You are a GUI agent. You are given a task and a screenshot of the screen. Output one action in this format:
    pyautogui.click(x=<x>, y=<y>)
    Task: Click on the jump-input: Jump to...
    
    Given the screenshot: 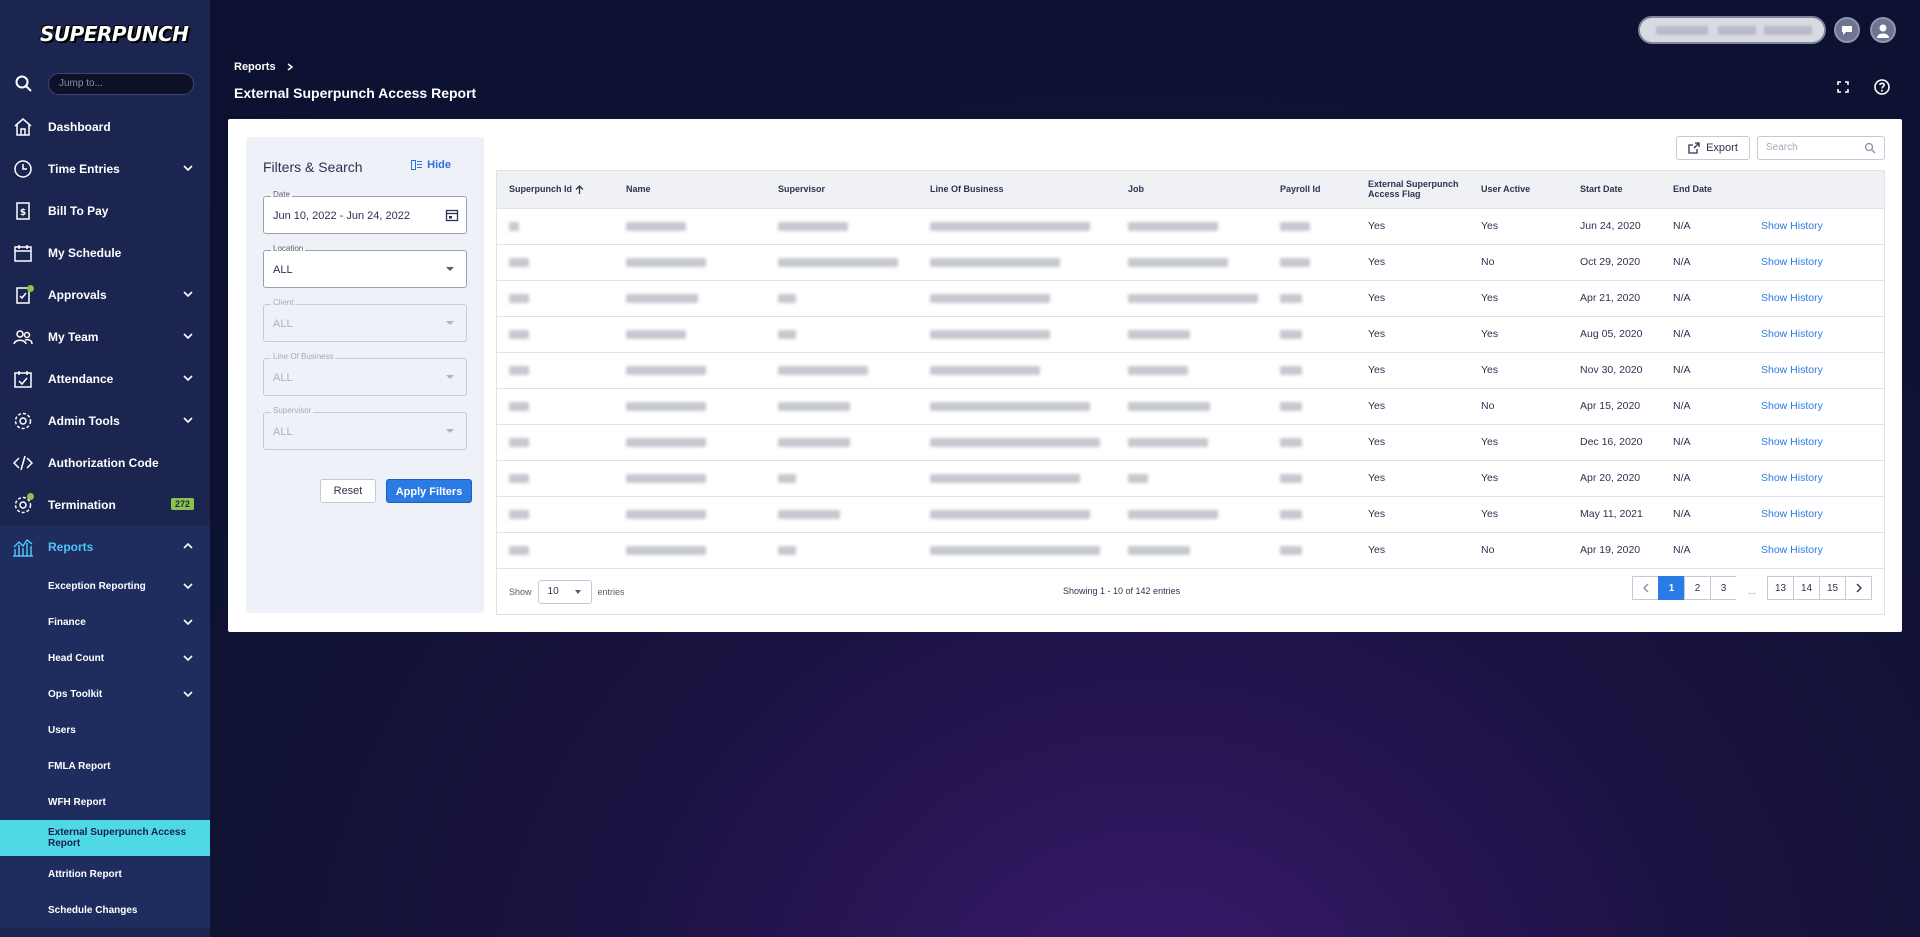 What is the action you would take?
    pyautogui.click(x=121, y=84)
    